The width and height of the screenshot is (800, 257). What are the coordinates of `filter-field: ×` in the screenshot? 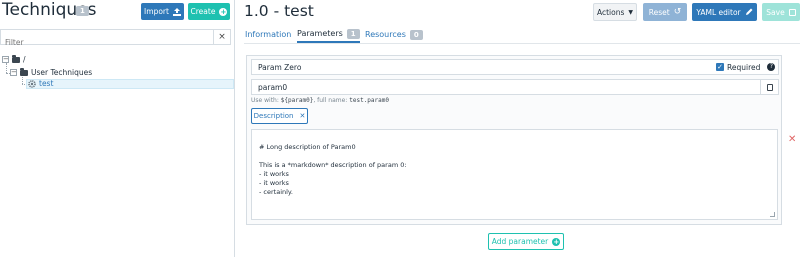 It's located at (115, 39).